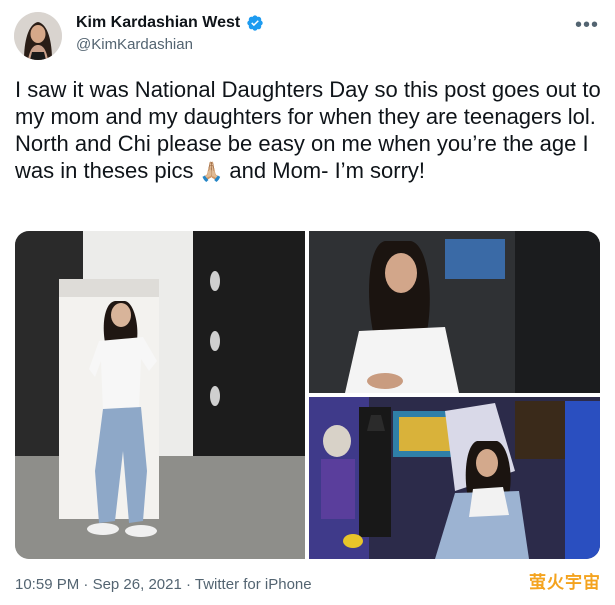 The height and width of the screenshot is (605, 615). What do you see at coordinates (565, 583) in the screenshot?
I see `watermark-text: 萤火宇宙` at bounding box center [565, 583].